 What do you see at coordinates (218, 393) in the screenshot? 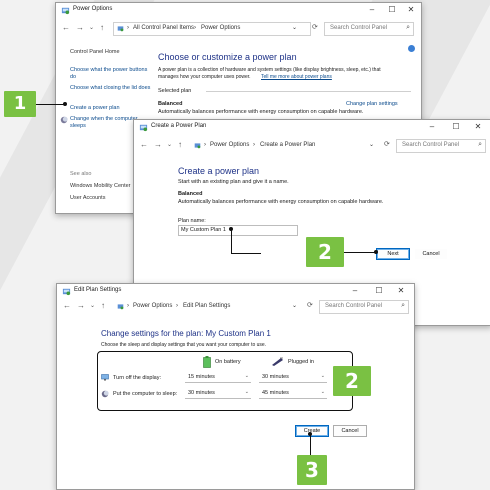
I see `sleep-battery-select: 30 minutes ⌄` at bounding box center [218, 393].